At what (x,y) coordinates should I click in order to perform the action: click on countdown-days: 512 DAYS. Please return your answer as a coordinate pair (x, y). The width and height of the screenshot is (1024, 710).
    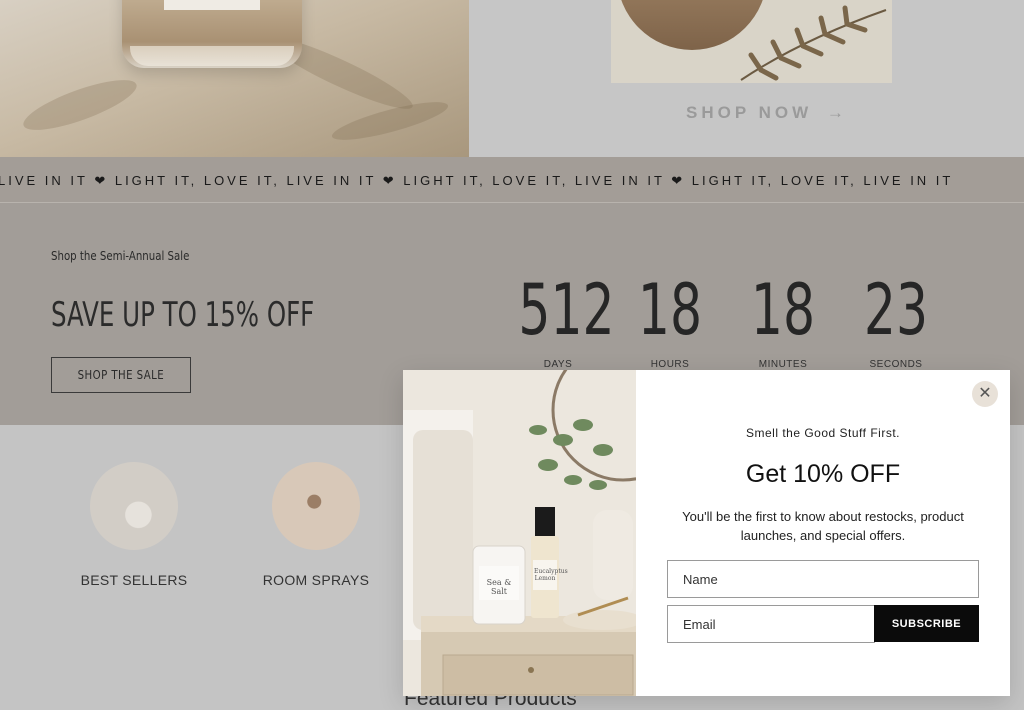
    Looking at the image, I should click on (559, 319).